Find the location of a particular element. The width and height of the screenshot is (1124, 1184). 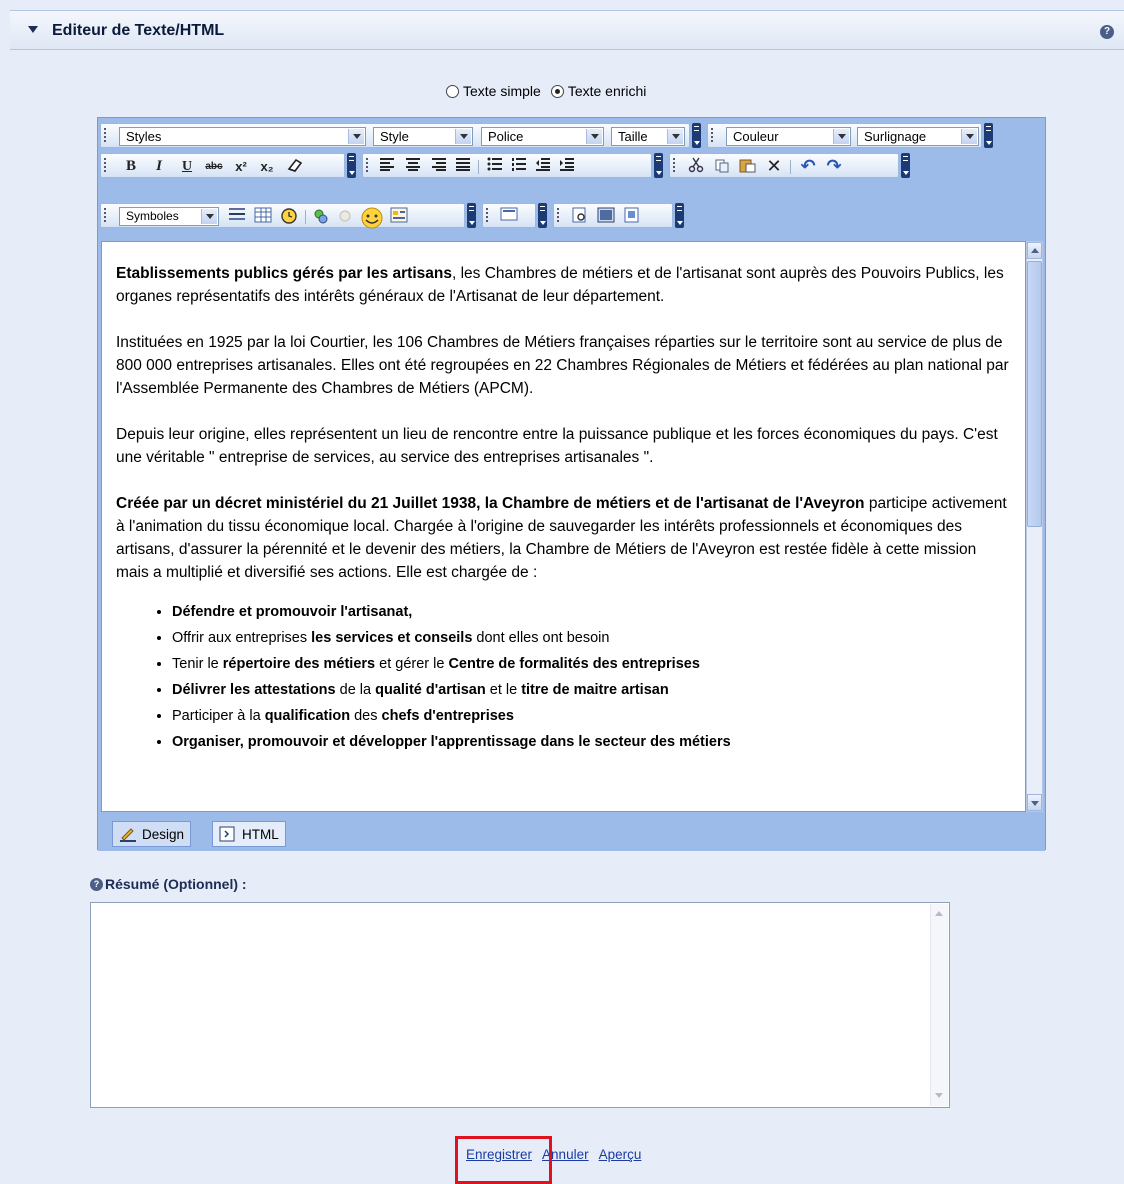

frame-icon is located at coordinates (509, 216).